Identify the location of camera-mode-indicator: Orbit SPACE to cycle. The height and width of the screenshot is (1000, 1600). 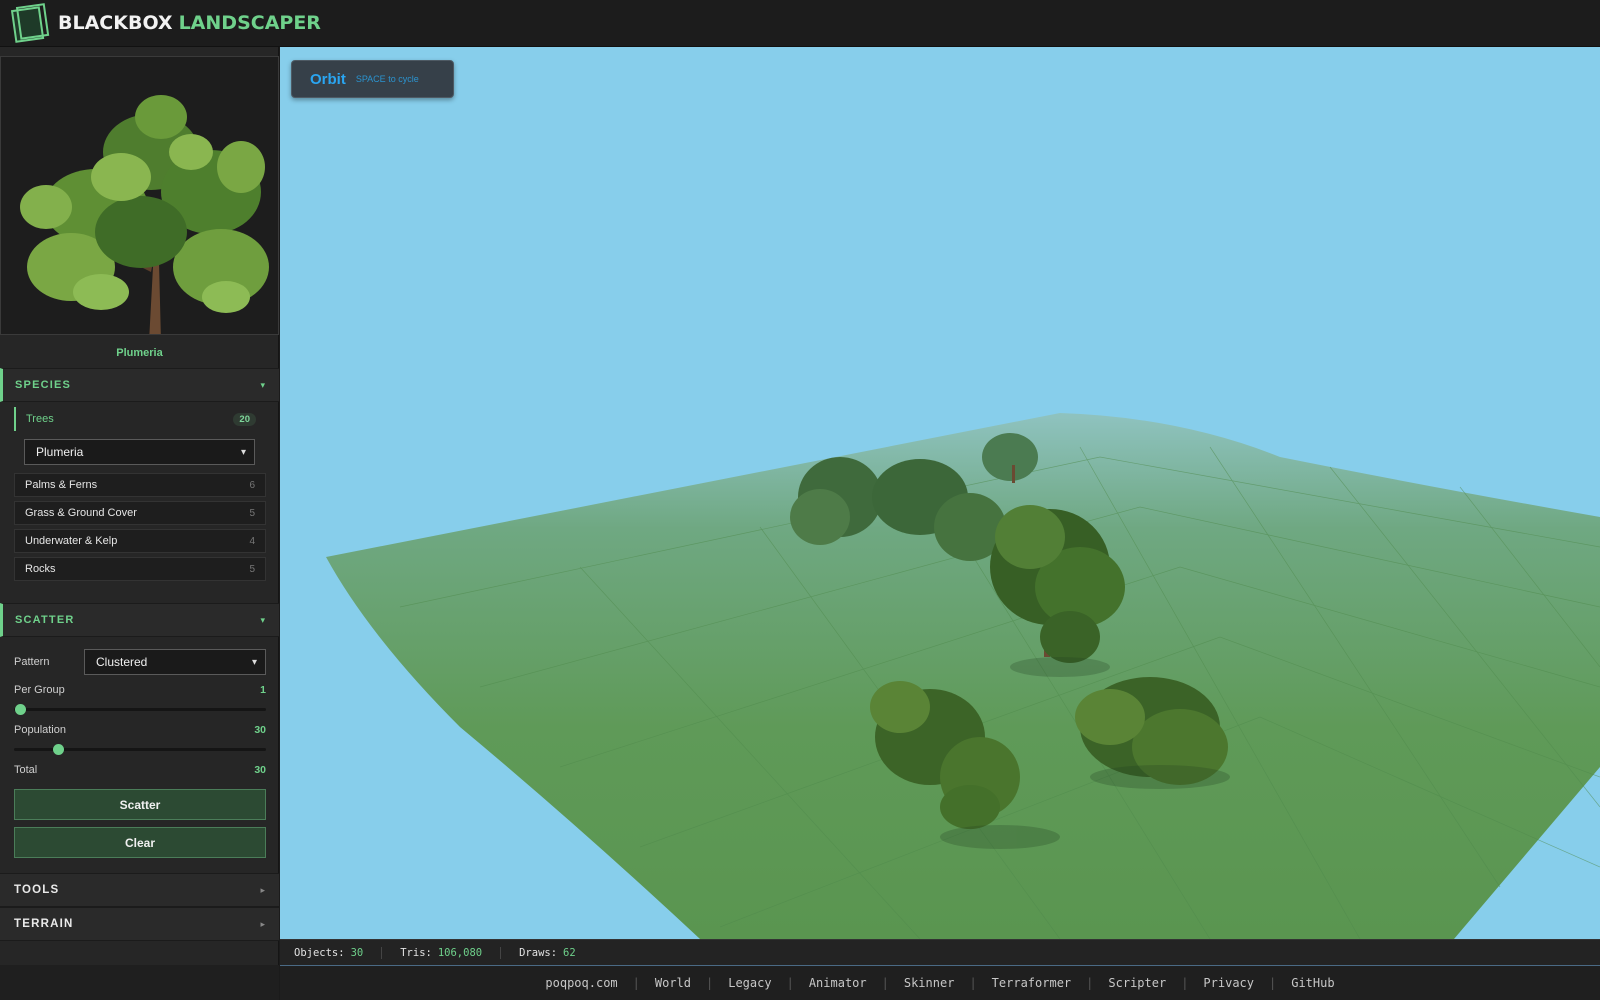
(372, 79).